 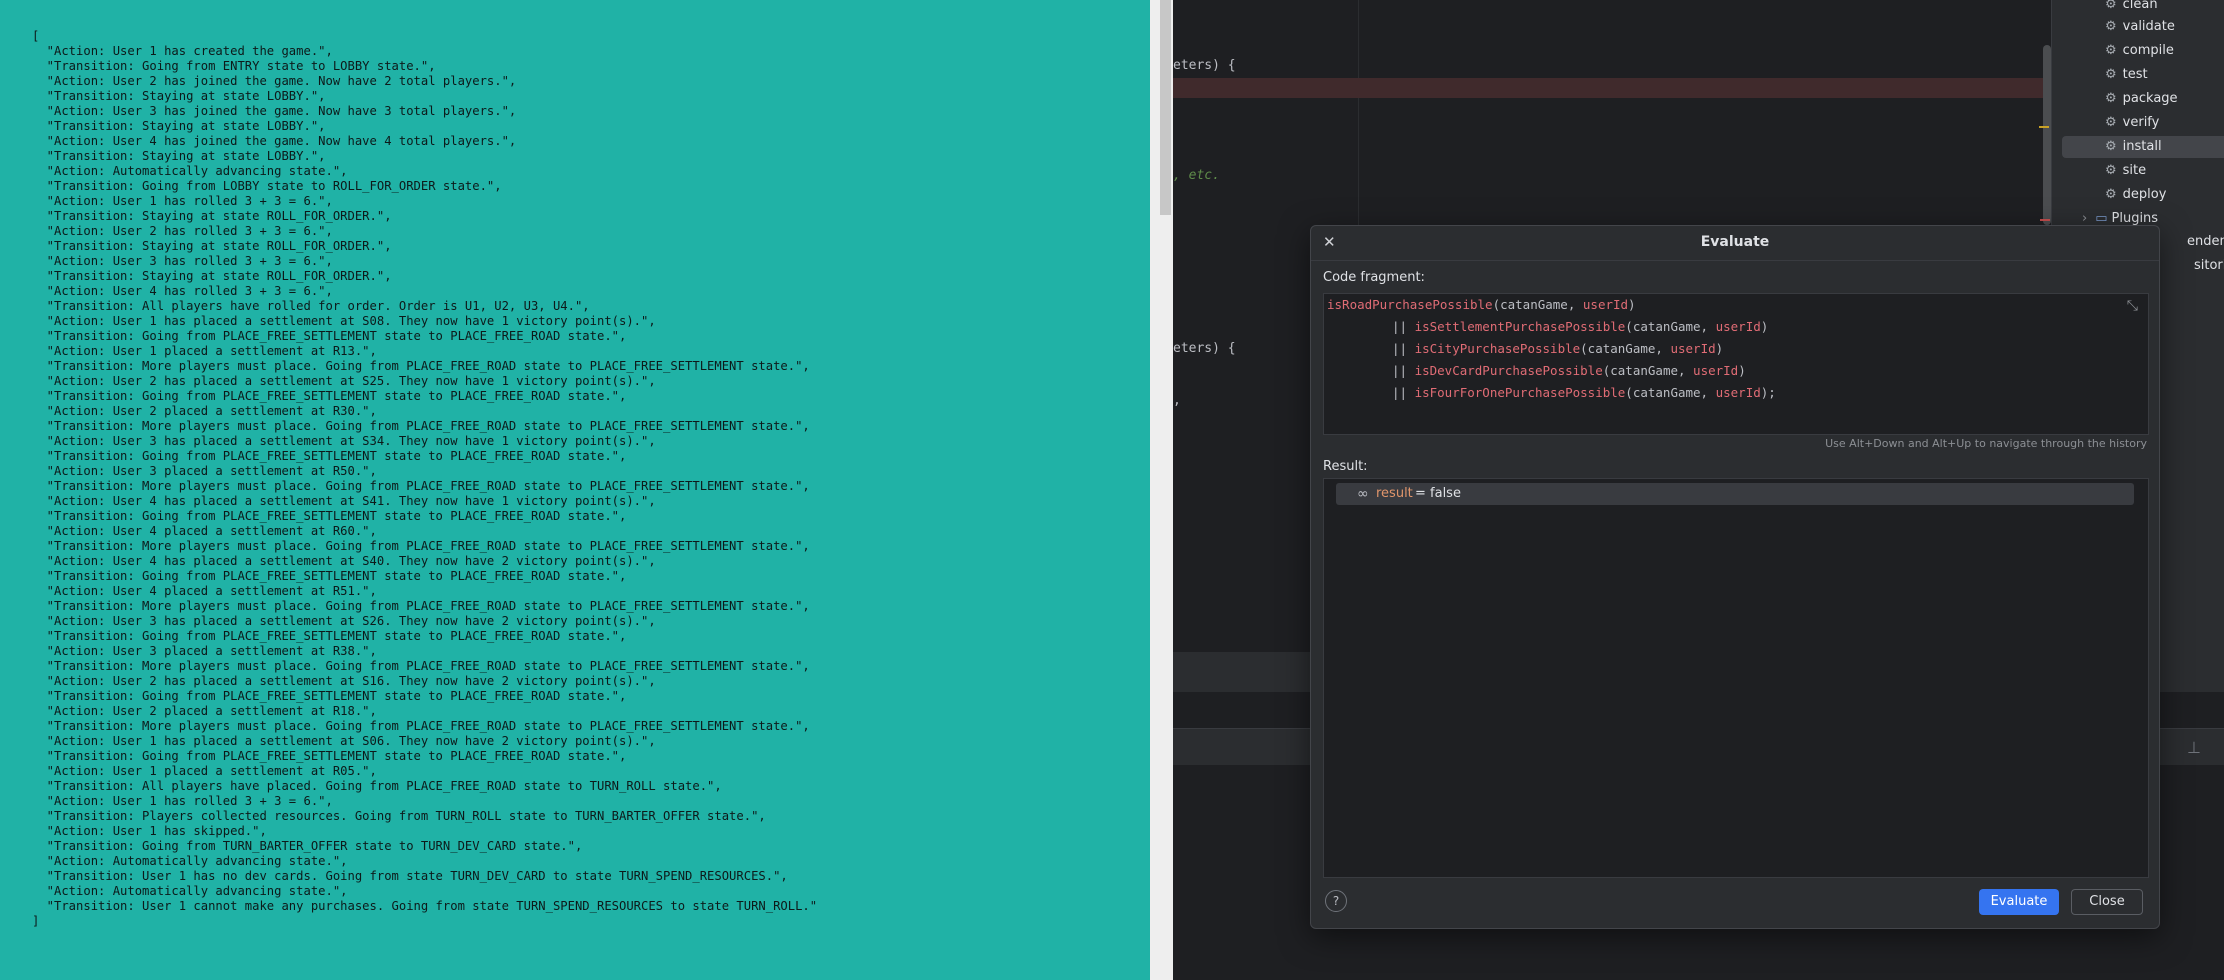 What do you see at coordinates (2019, 902) in the screenshot?
I see `evaluate-button: Evaluate` at bounding box center [2019, 902].